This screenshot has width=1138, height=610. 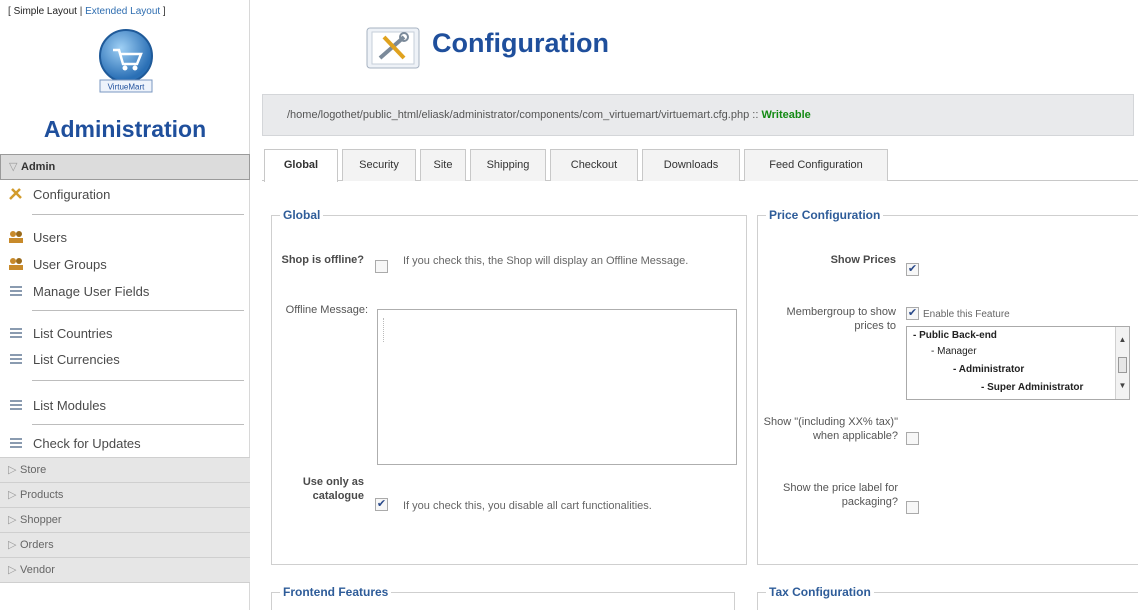 I want to click on sidebar-item-users: Users, so click(x=126, y=238).